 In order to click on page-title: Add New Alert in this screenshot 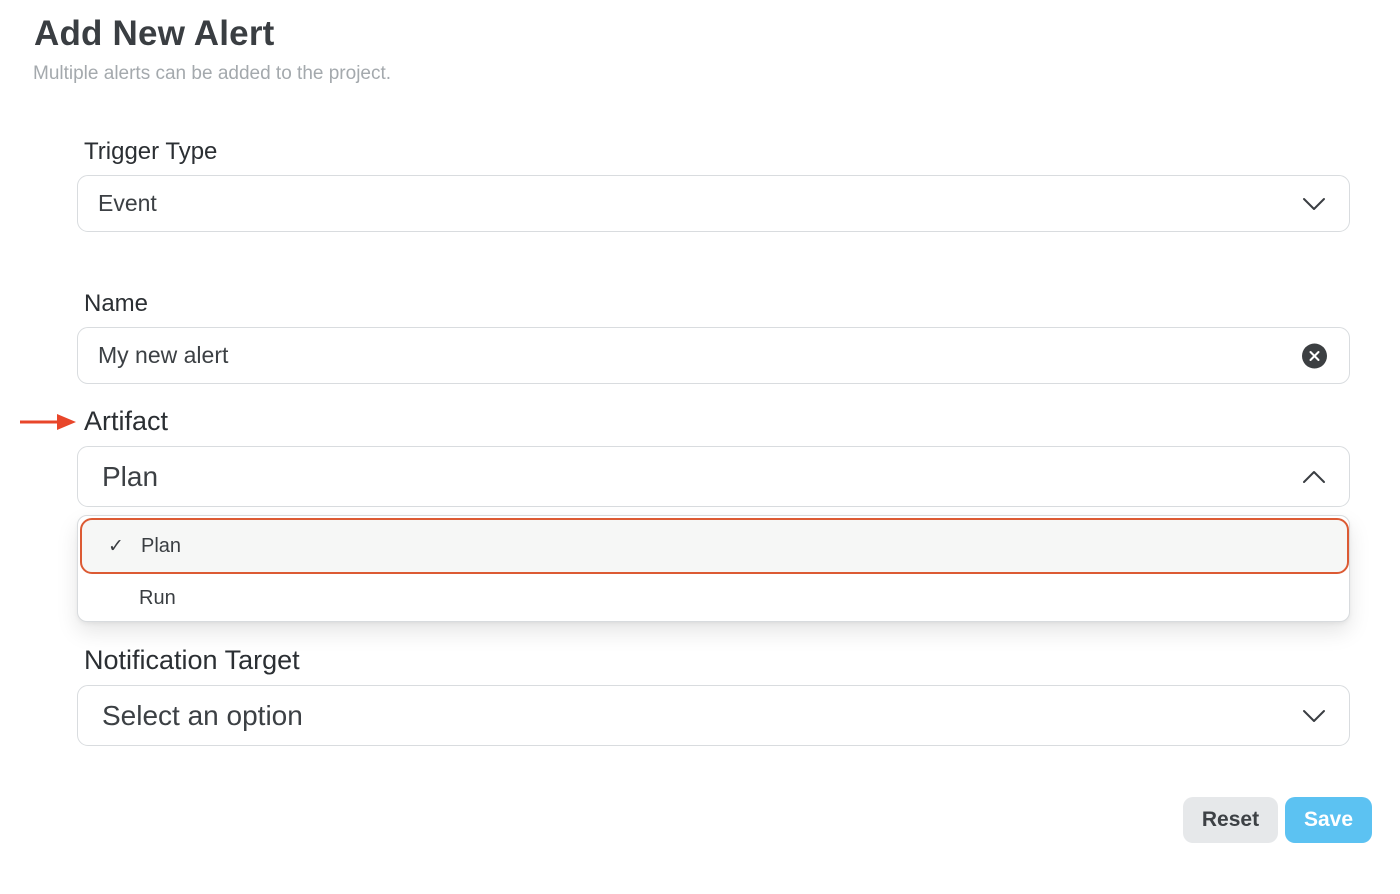, I will do `click(154, 33)`.